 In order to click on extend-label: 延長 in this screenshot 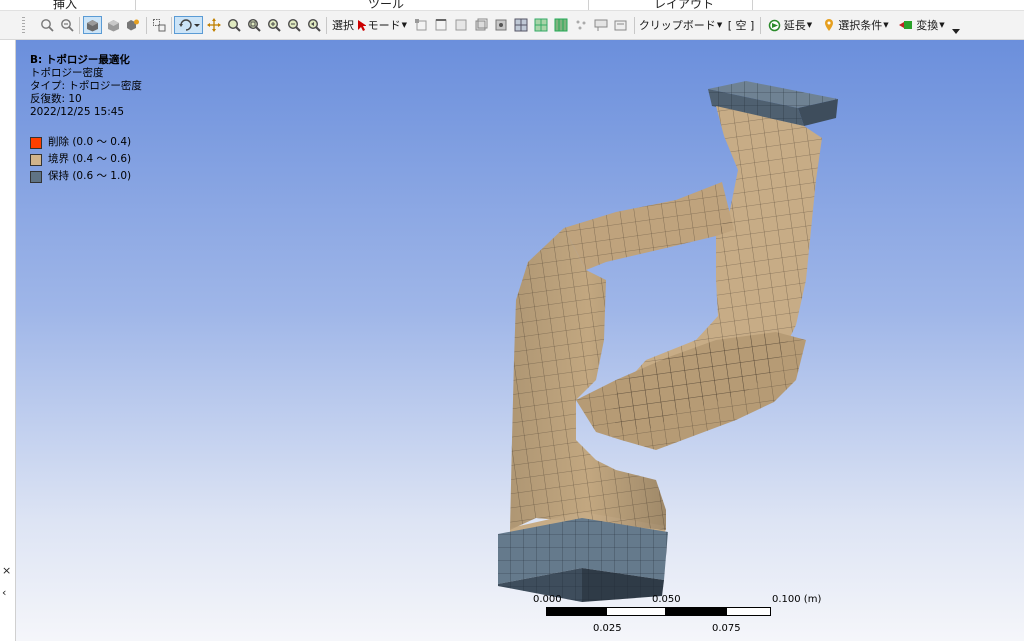, I will do `click(794, 25)`.